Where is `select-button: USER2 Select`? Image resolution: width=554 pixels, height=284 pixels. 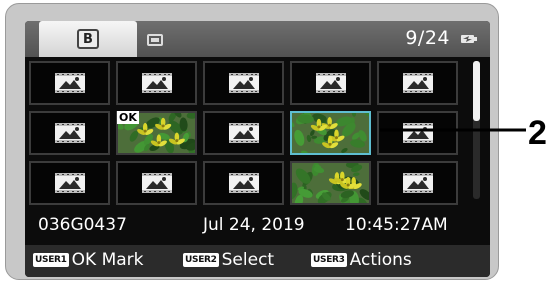
select-button: USER2 Select is located at coordinates (228, 260).